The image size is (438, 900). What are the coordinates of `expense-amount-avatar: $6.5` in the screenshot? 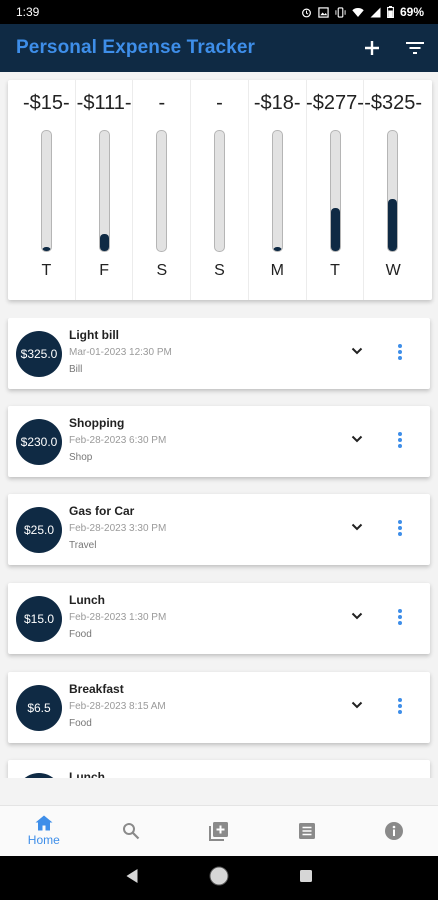 It's located at (39, 708).